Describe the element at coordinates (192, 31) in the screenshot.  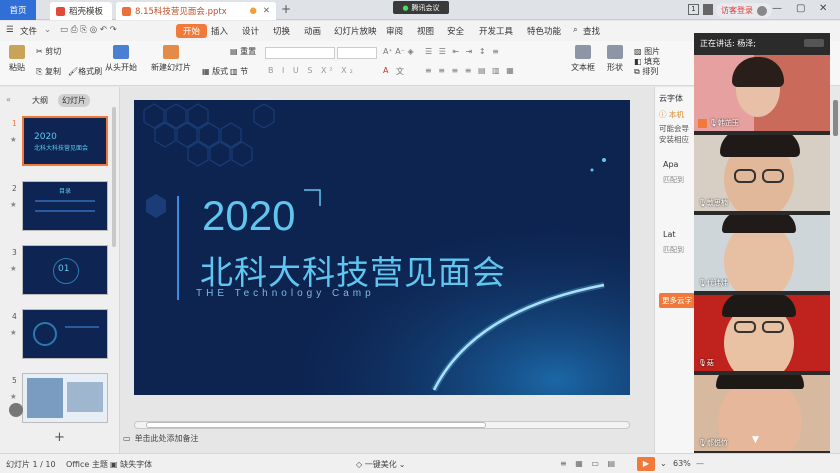
I see `menu-item-start: 开始` at that location.